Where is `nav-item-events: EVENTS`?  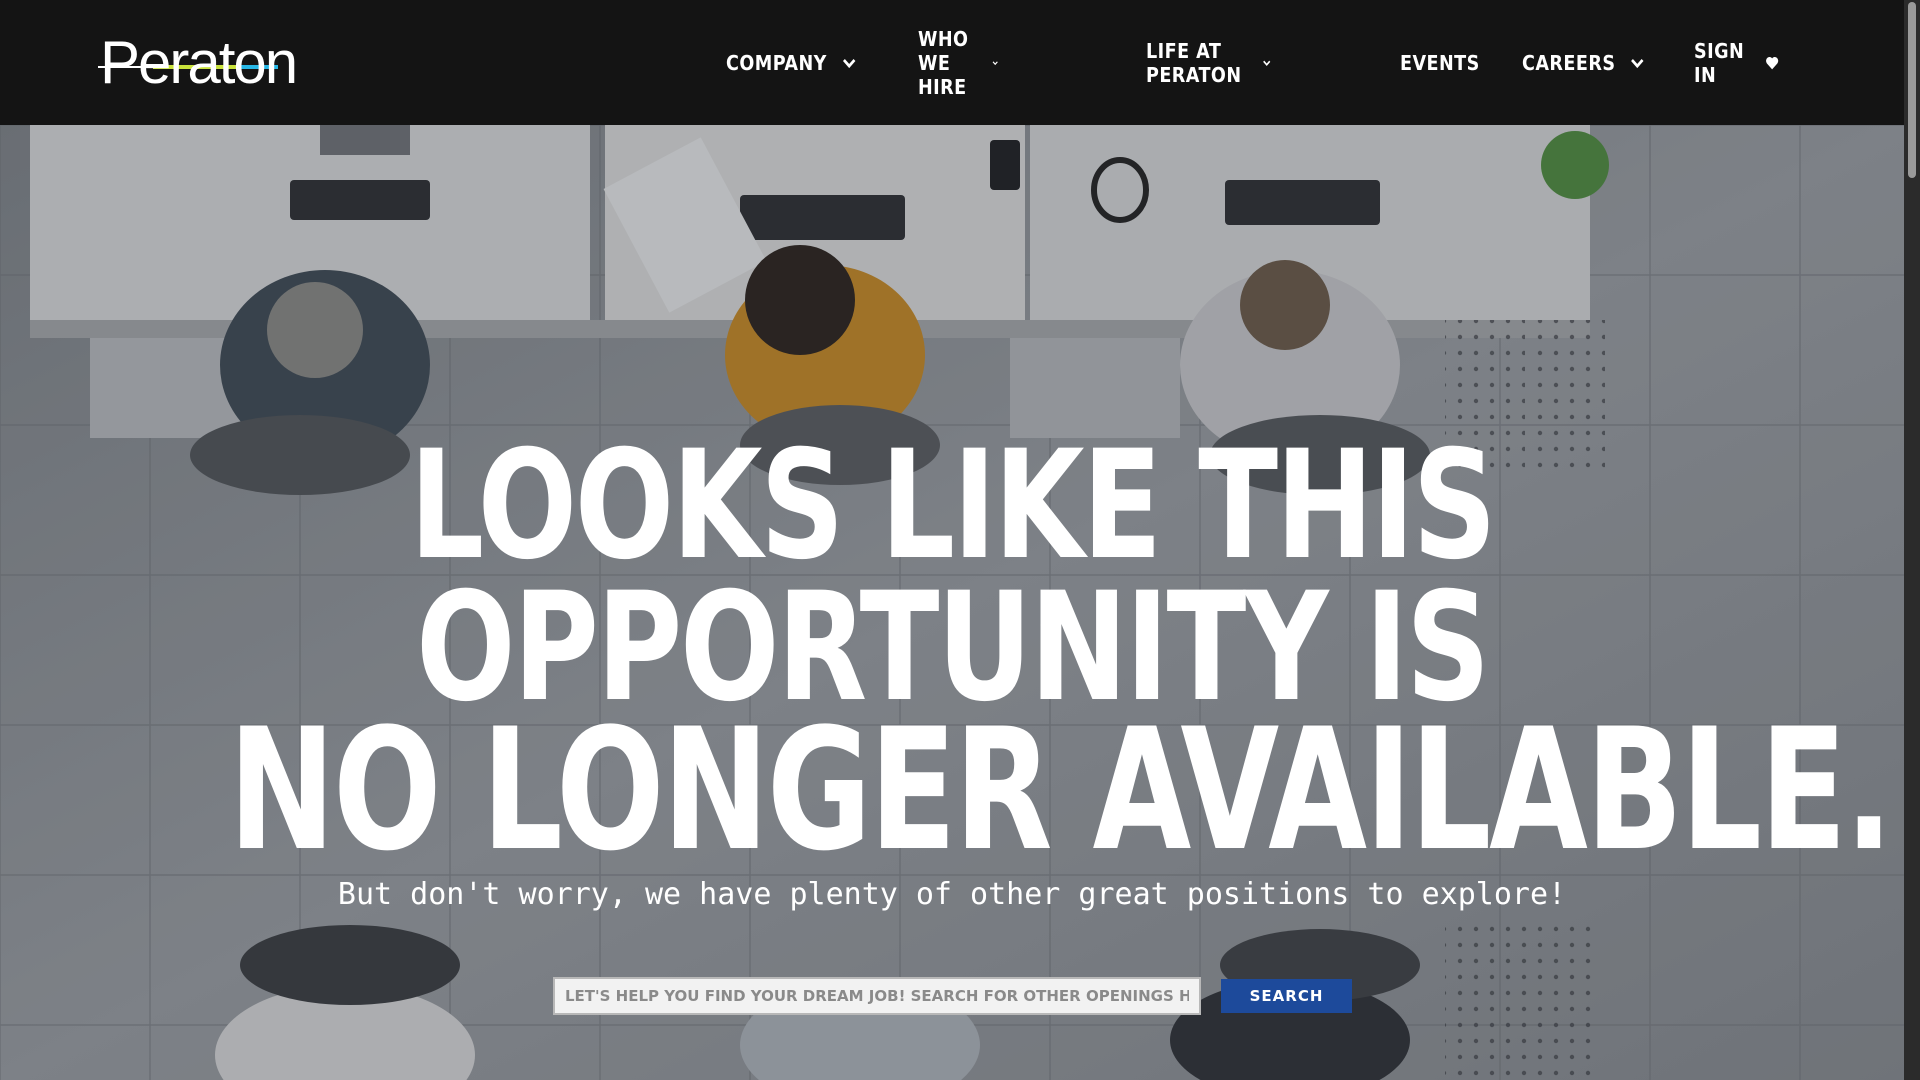
nav-item-events: EVENTS is located at coordinates (1440, 63).